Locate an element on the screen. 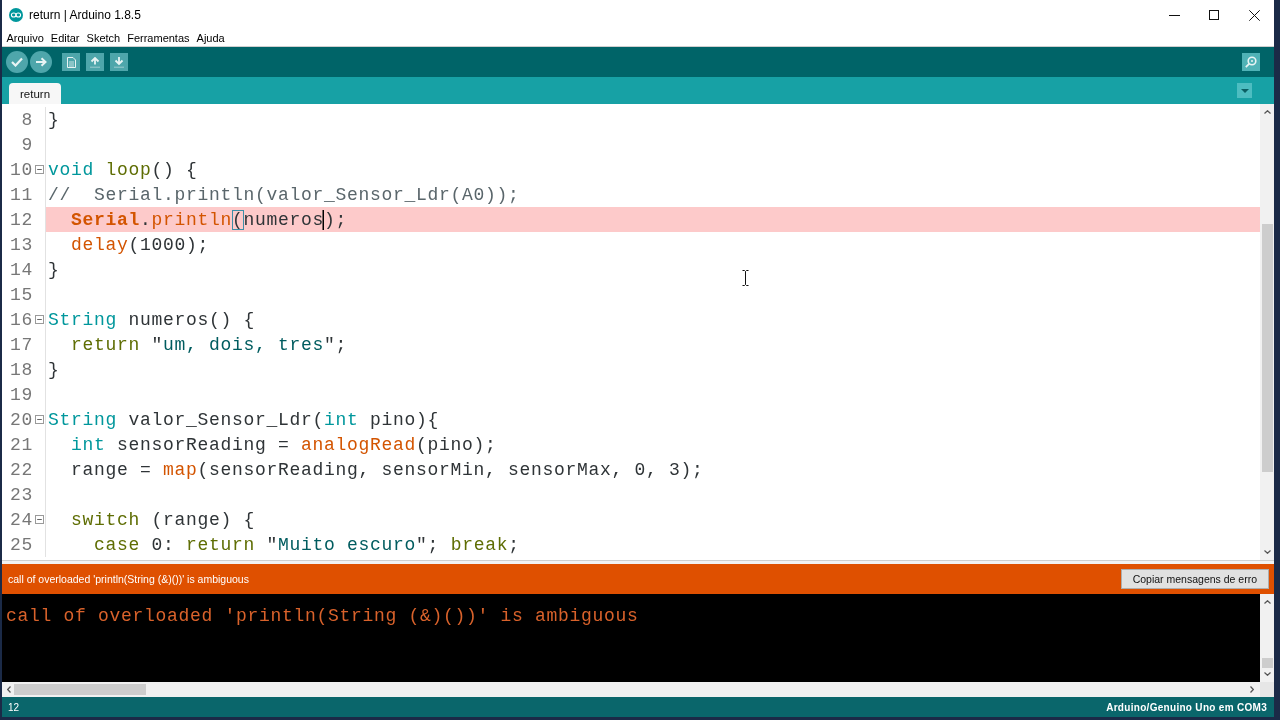  line-number: 14 is located at coordinates (21, 269).